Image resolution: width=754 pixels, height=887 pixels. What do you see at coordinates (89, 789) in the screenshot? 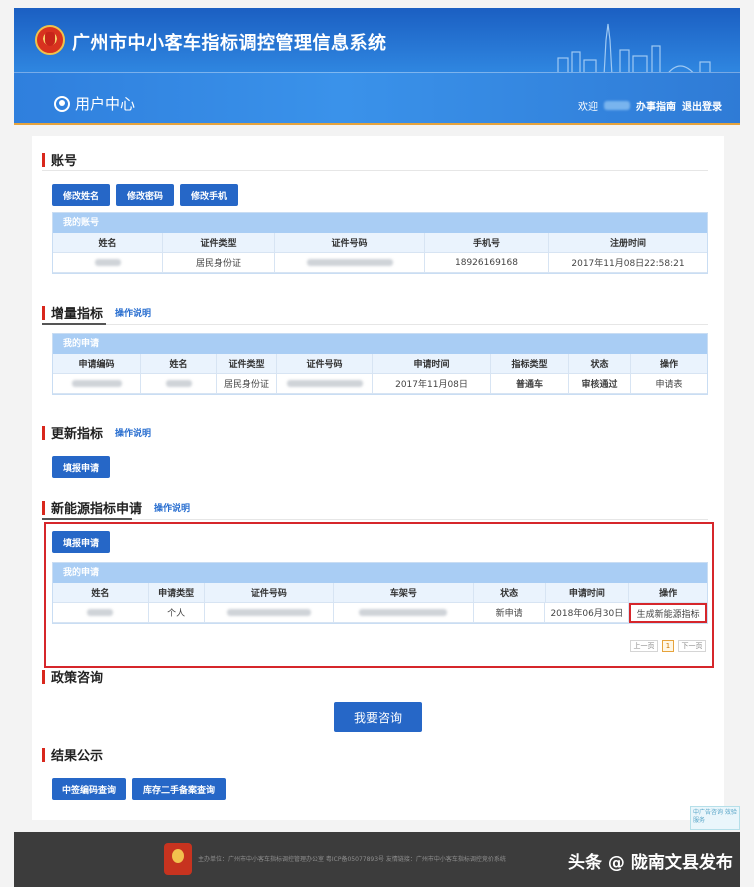
I see `lottery-code-query-button: 中签编码查询` at bounding box center [89, 789].